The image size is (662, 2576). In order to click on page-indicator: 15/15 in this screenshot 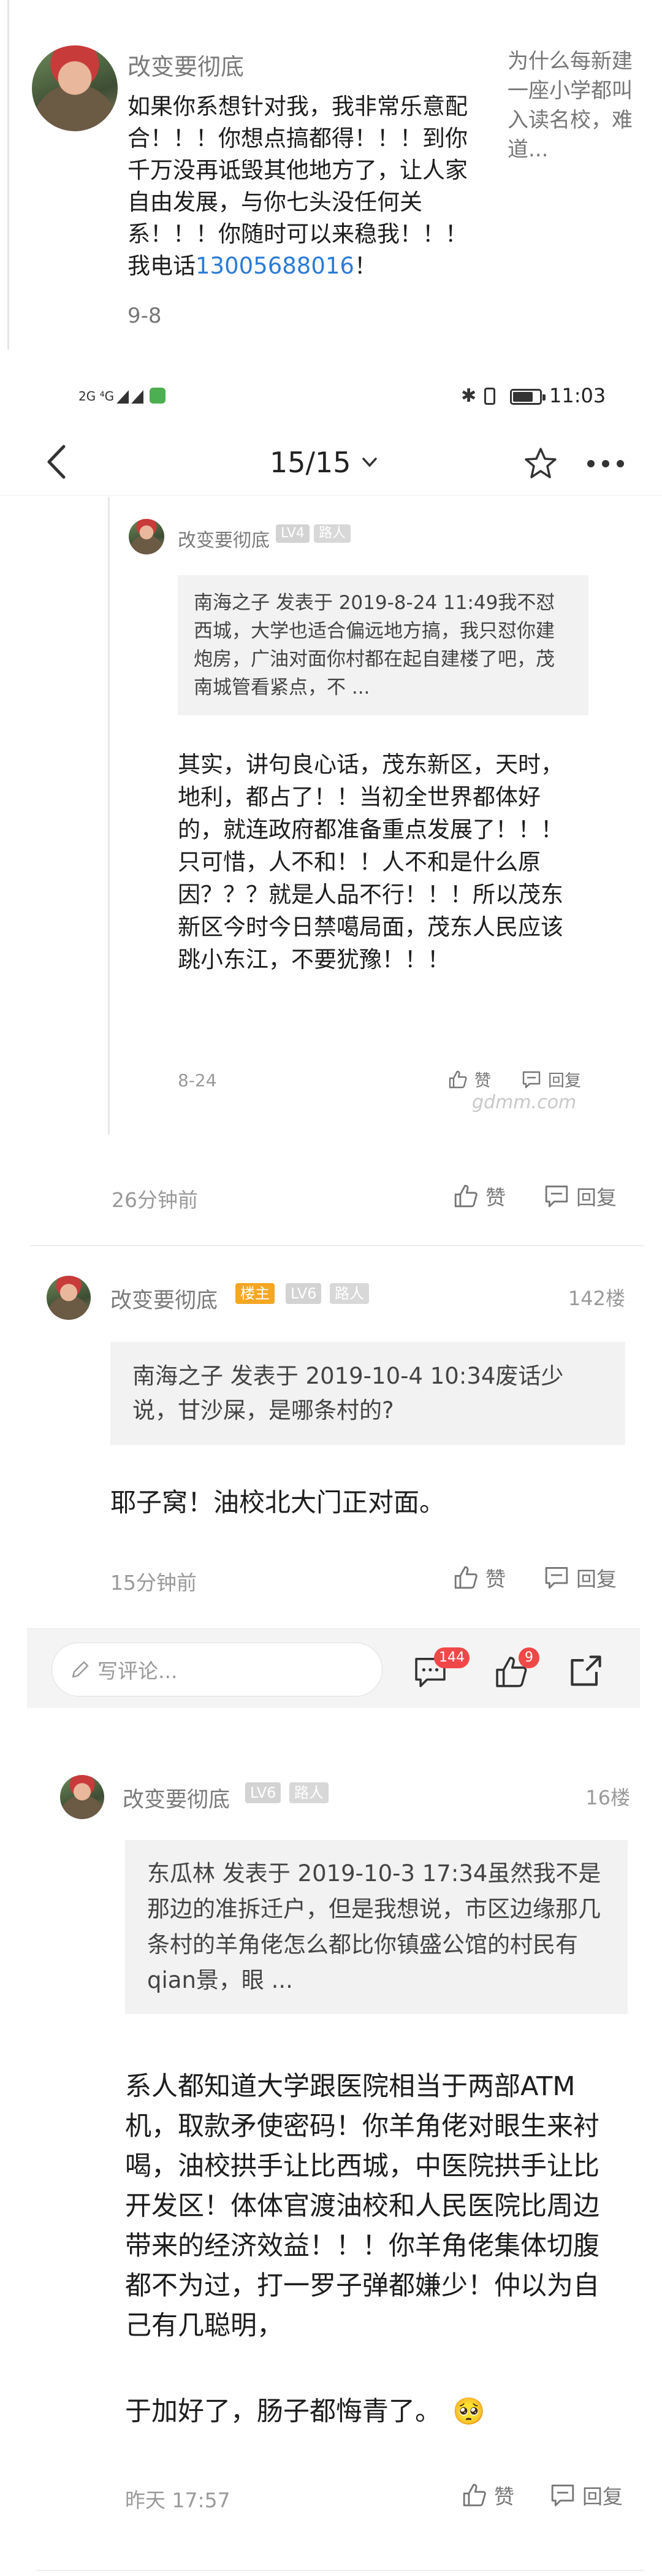, I will do `click(310, 462)`.